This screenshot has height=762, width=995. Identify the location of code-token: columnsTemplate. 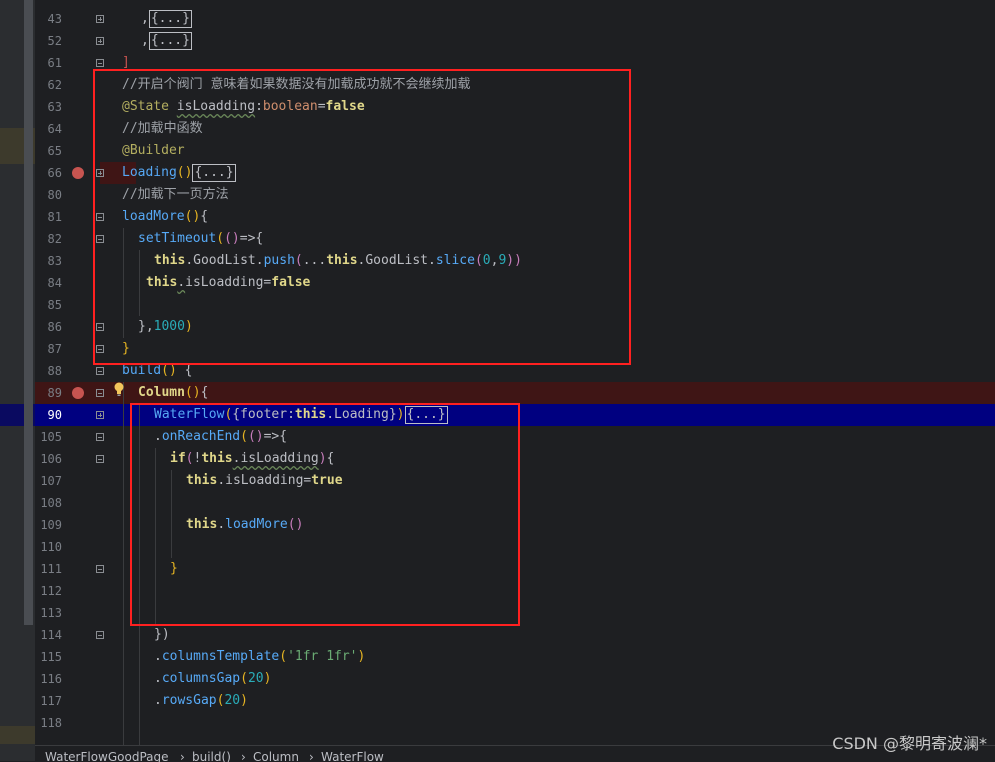
(220, 656).